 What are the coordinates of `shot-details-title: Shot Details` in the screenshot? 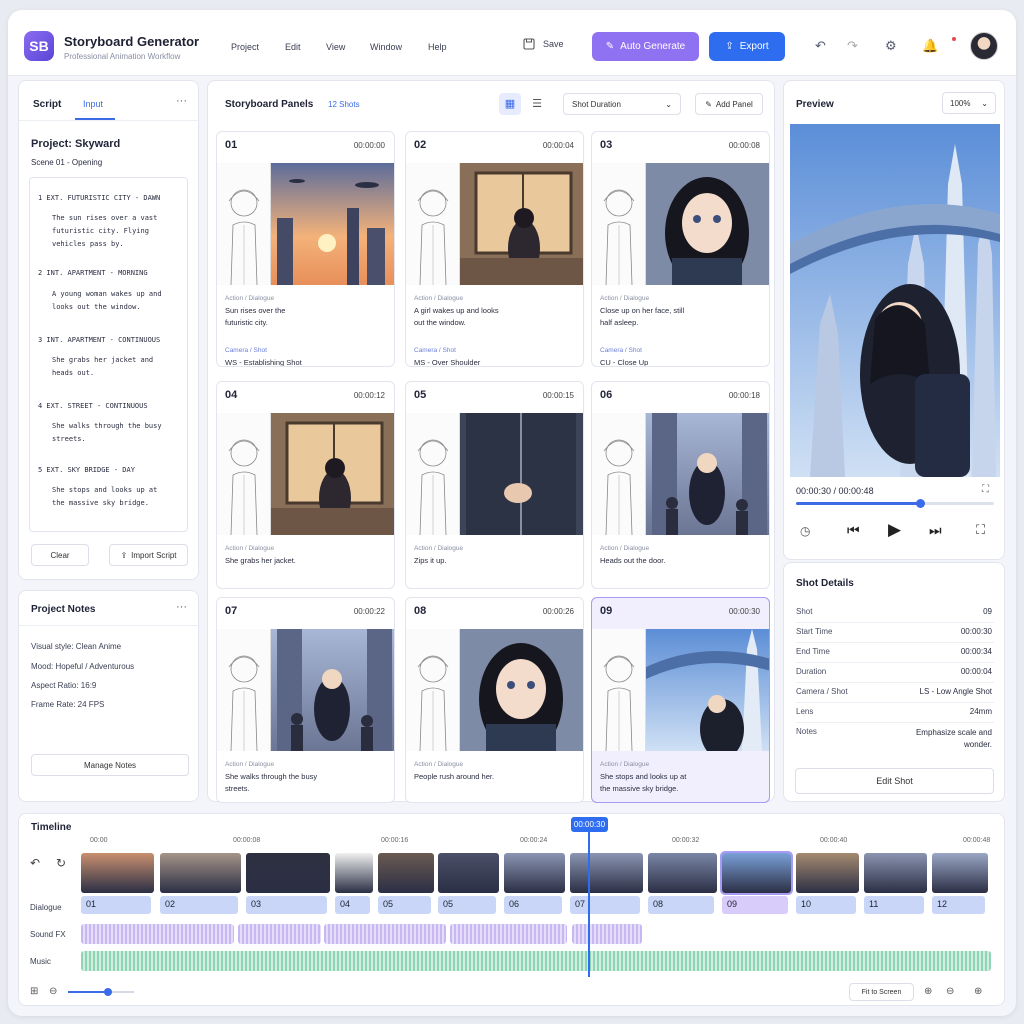 It's located at (825, 583).